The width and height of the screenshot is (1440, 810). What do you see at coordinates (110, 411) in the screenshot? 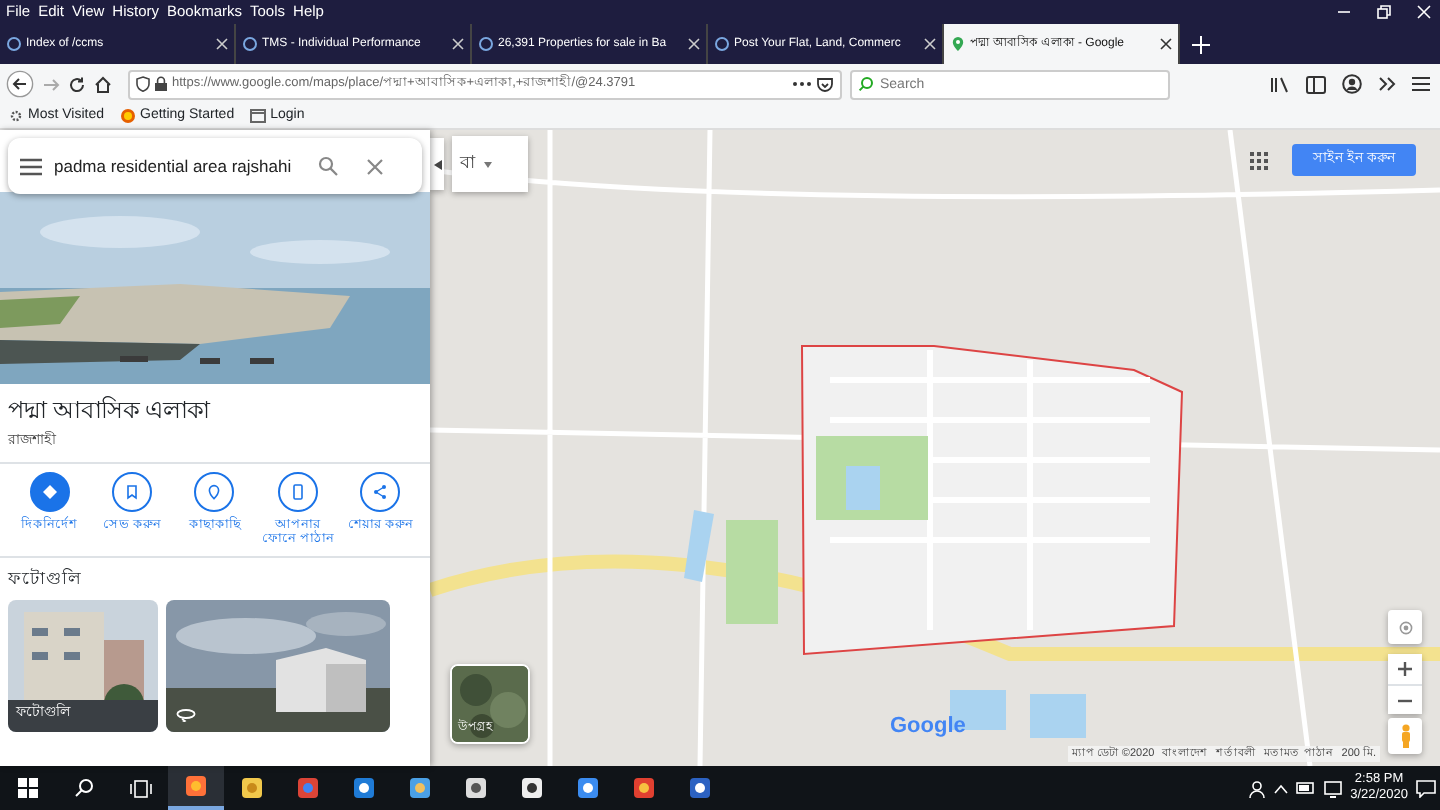
I see `place-title: পদ্মা আবাসিক এলাকা` at bounding box center [110, 411].